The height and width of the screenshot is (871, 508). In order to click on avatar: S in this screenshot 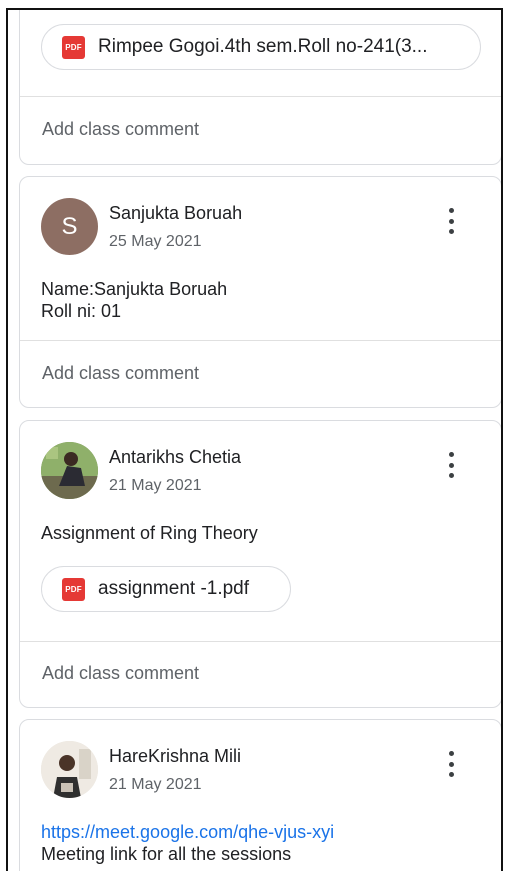, I will do `click(69, 226)`.